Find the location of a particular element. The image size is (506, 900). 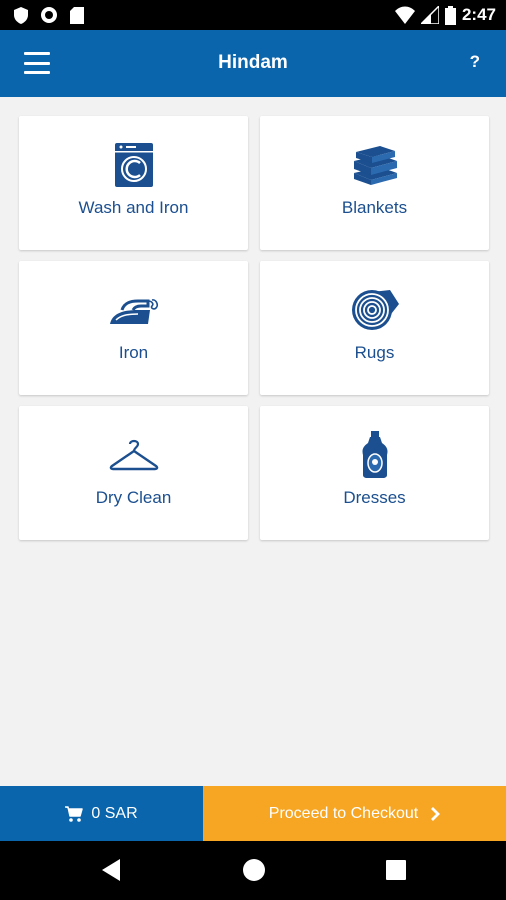

battery-icon is located at coordinates (450, 15).